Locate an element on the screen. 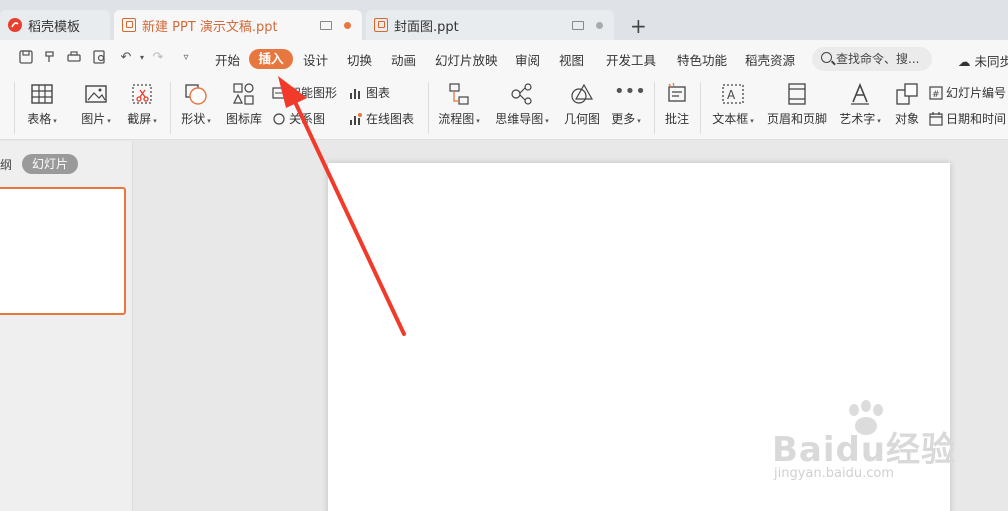 The height and width of the screenshot is (511, 1008). comment-icon is located at coordinates (677, 94).